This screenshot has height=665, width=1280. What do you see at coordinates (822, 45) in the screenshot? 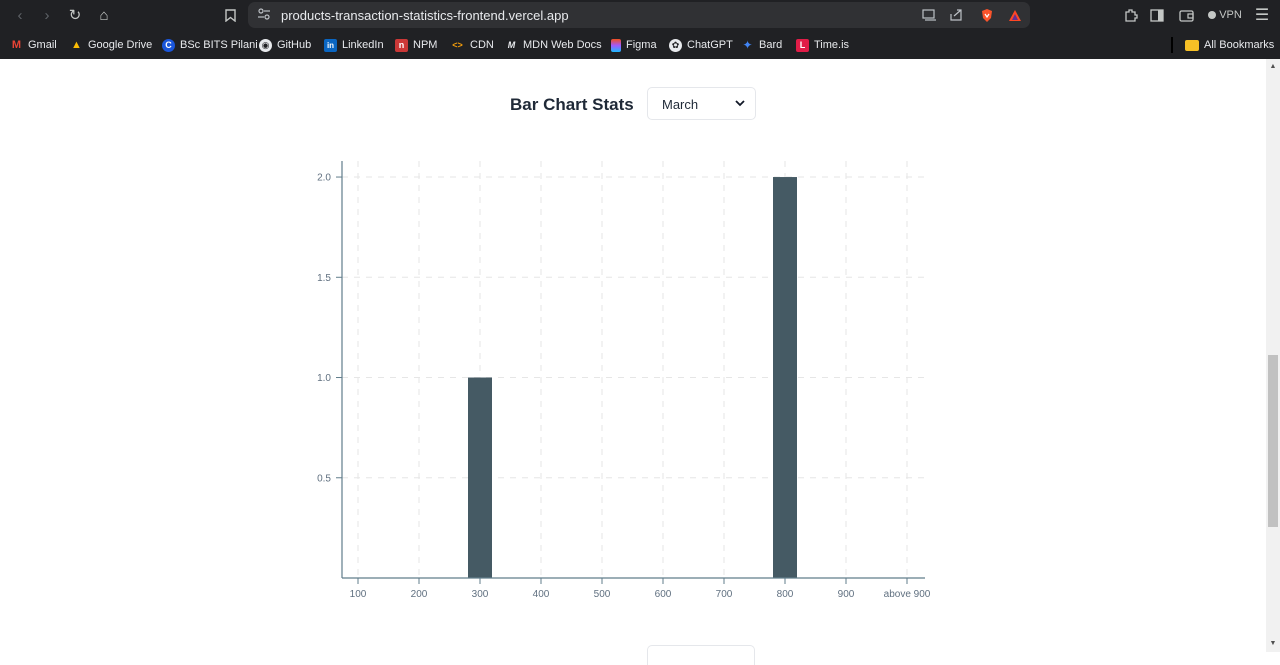
I see `bookmark-timeis: L Time.is` at bounding box center [822, 45].